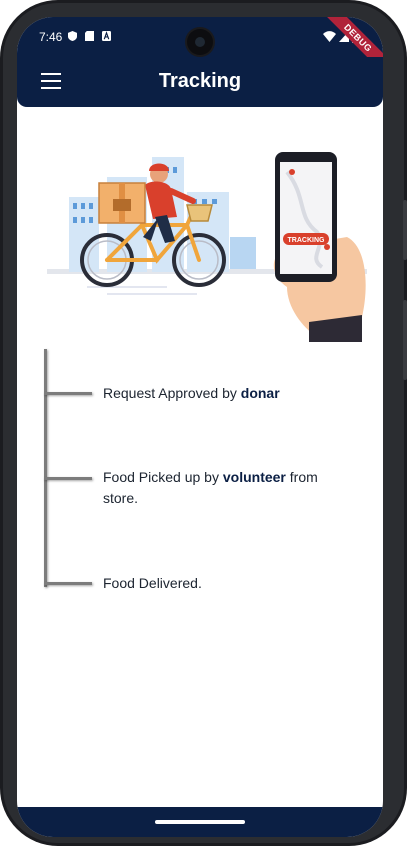  Describe the element at coordinates (51, 37) in the screenshot. I see `status-time: 7:46` at that location.